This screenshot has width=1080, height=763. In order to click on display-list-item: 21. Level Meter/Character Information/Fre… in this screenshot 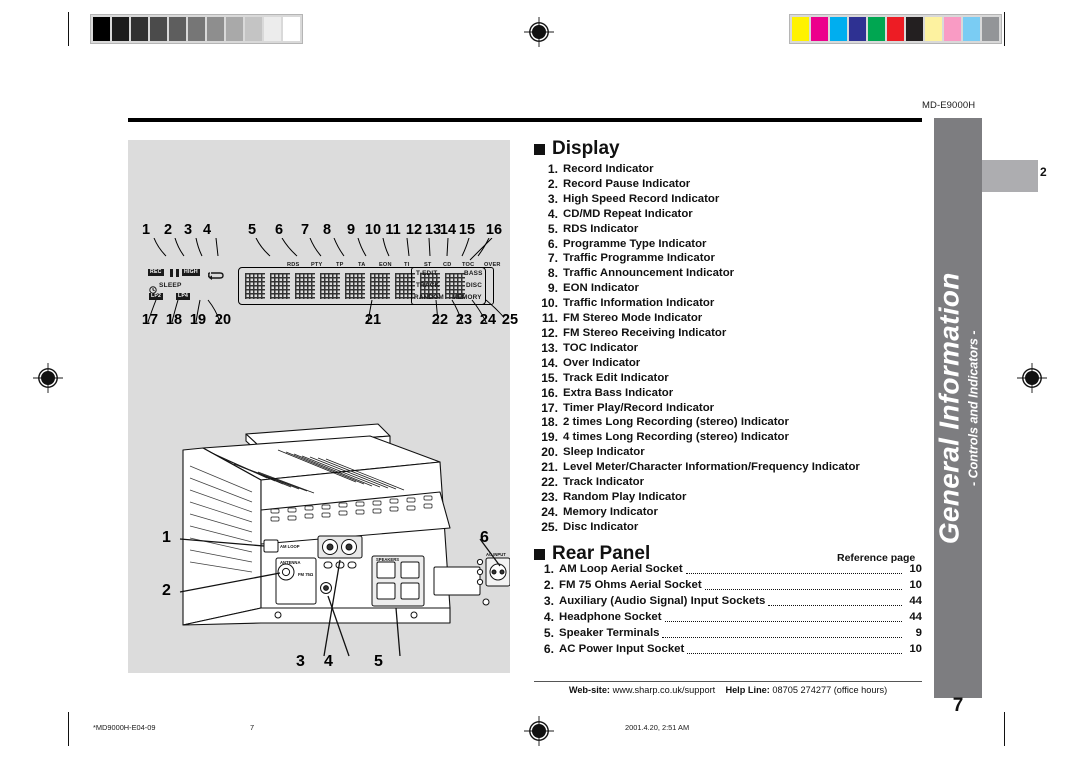, I will do `click(698, 467)`.